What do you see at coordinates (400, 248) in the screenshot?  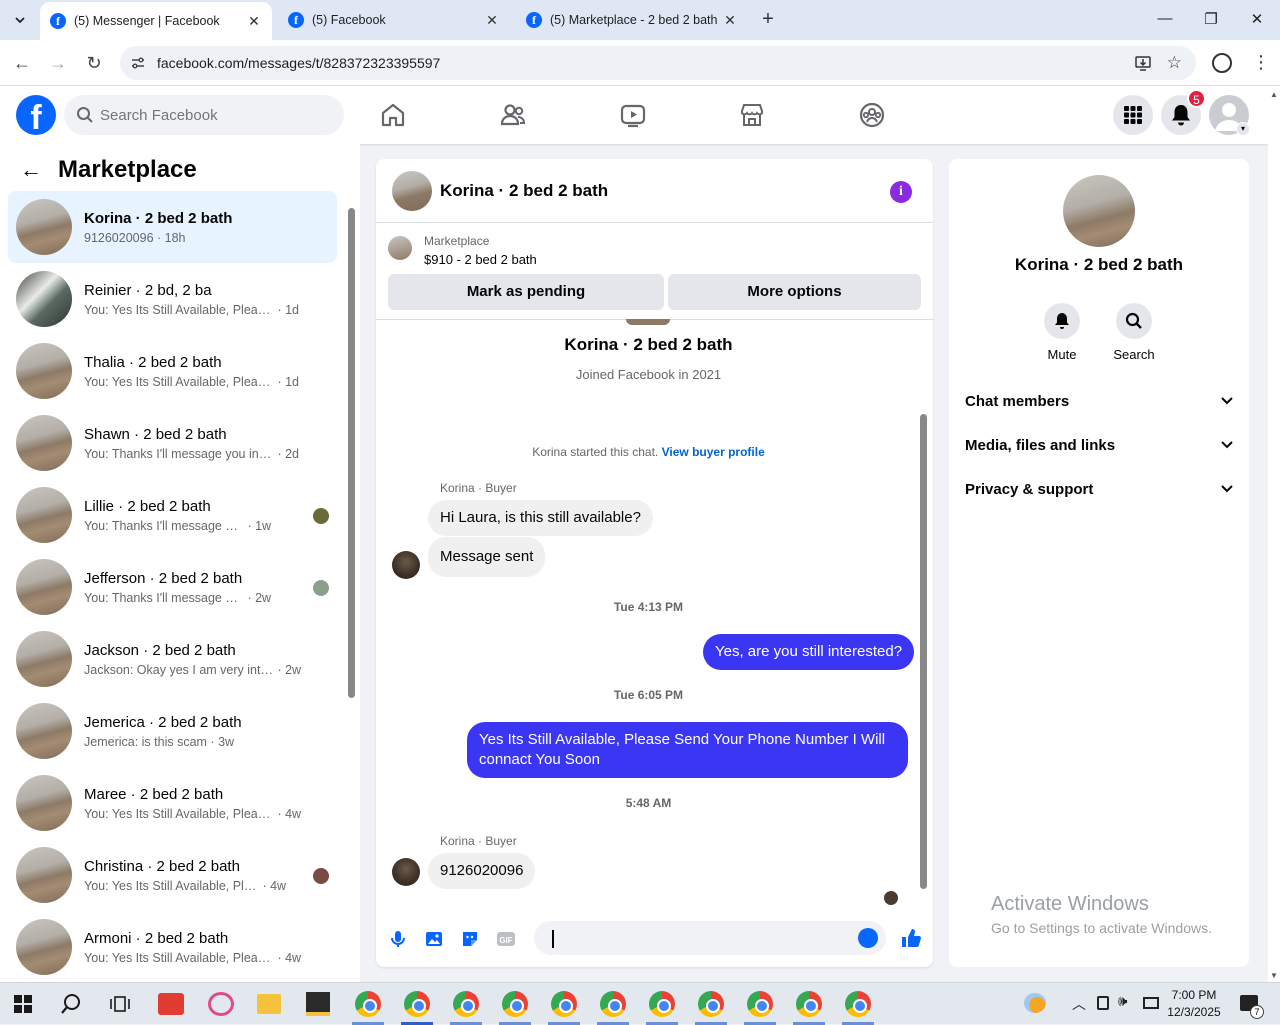 I see `listing-thumbnail` at bounding box center [400, 248].